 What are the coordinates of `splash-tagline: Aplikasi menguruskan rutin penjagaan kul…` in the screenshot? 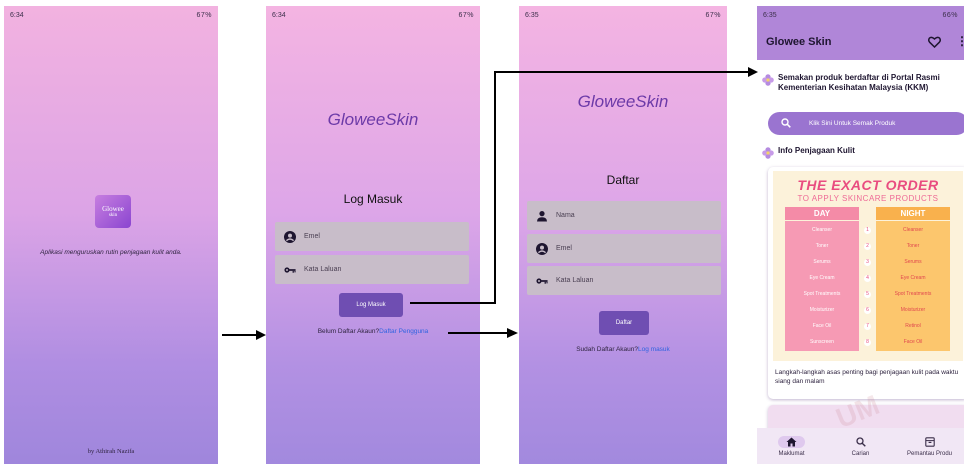 It's located at (111, 252).